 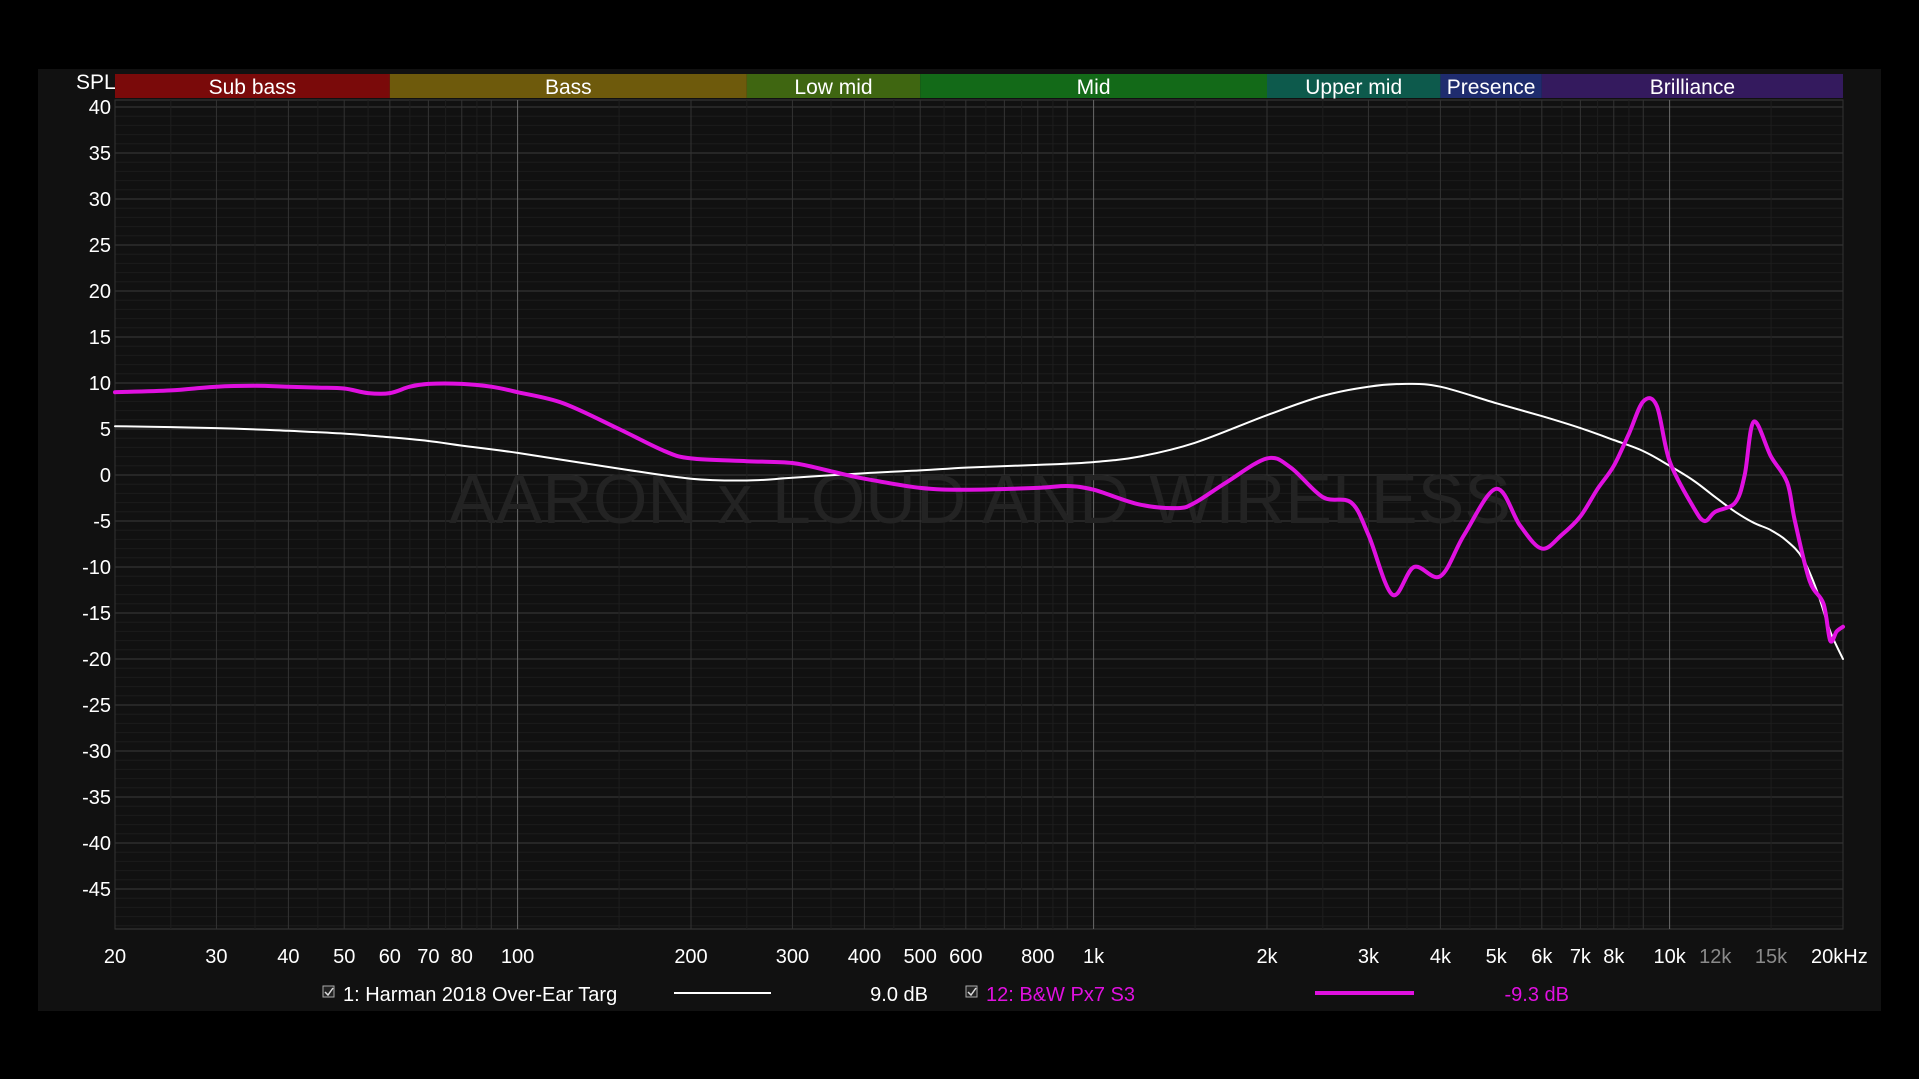 I want to click on y-tick-label: 25, so click(x=100, y=246).